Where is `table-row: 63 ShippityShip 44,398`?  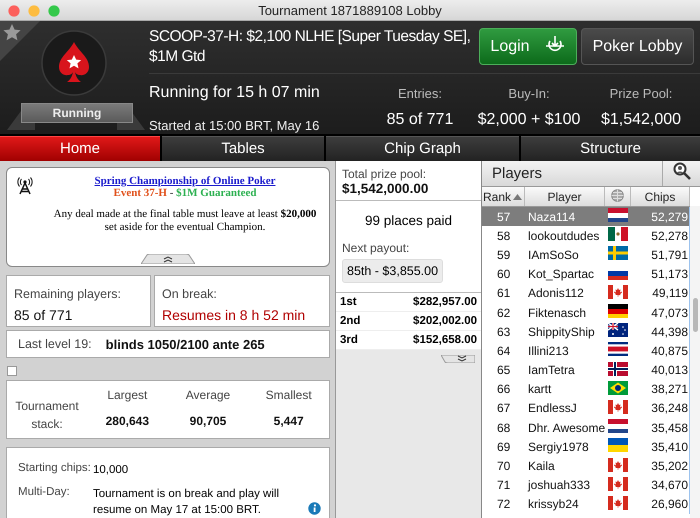
table-row: 63 ShippityShip 44,398 is located at coordinates (585, 332).